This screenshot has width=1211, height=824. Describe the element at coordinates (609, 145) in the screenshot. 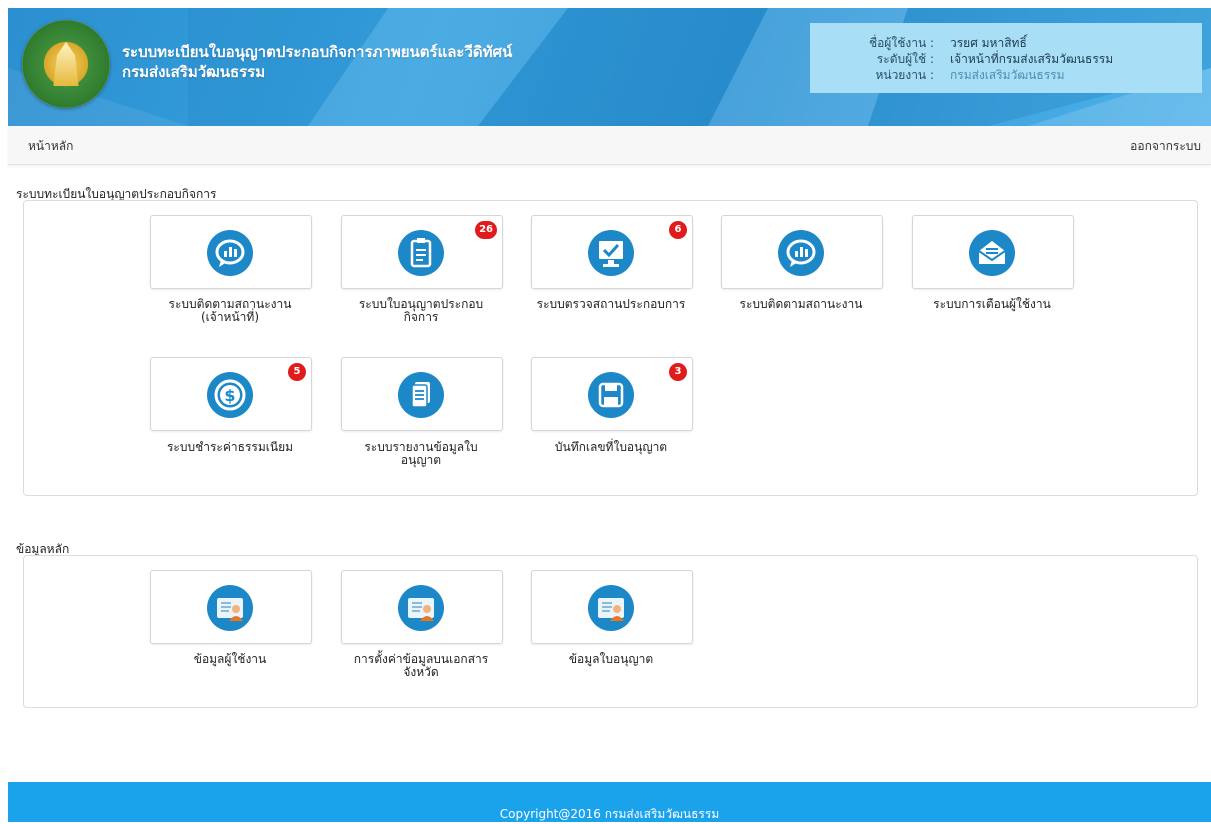

I see `top-nav-bar: หน้าหลัก ออกจากระบบ` at that location.